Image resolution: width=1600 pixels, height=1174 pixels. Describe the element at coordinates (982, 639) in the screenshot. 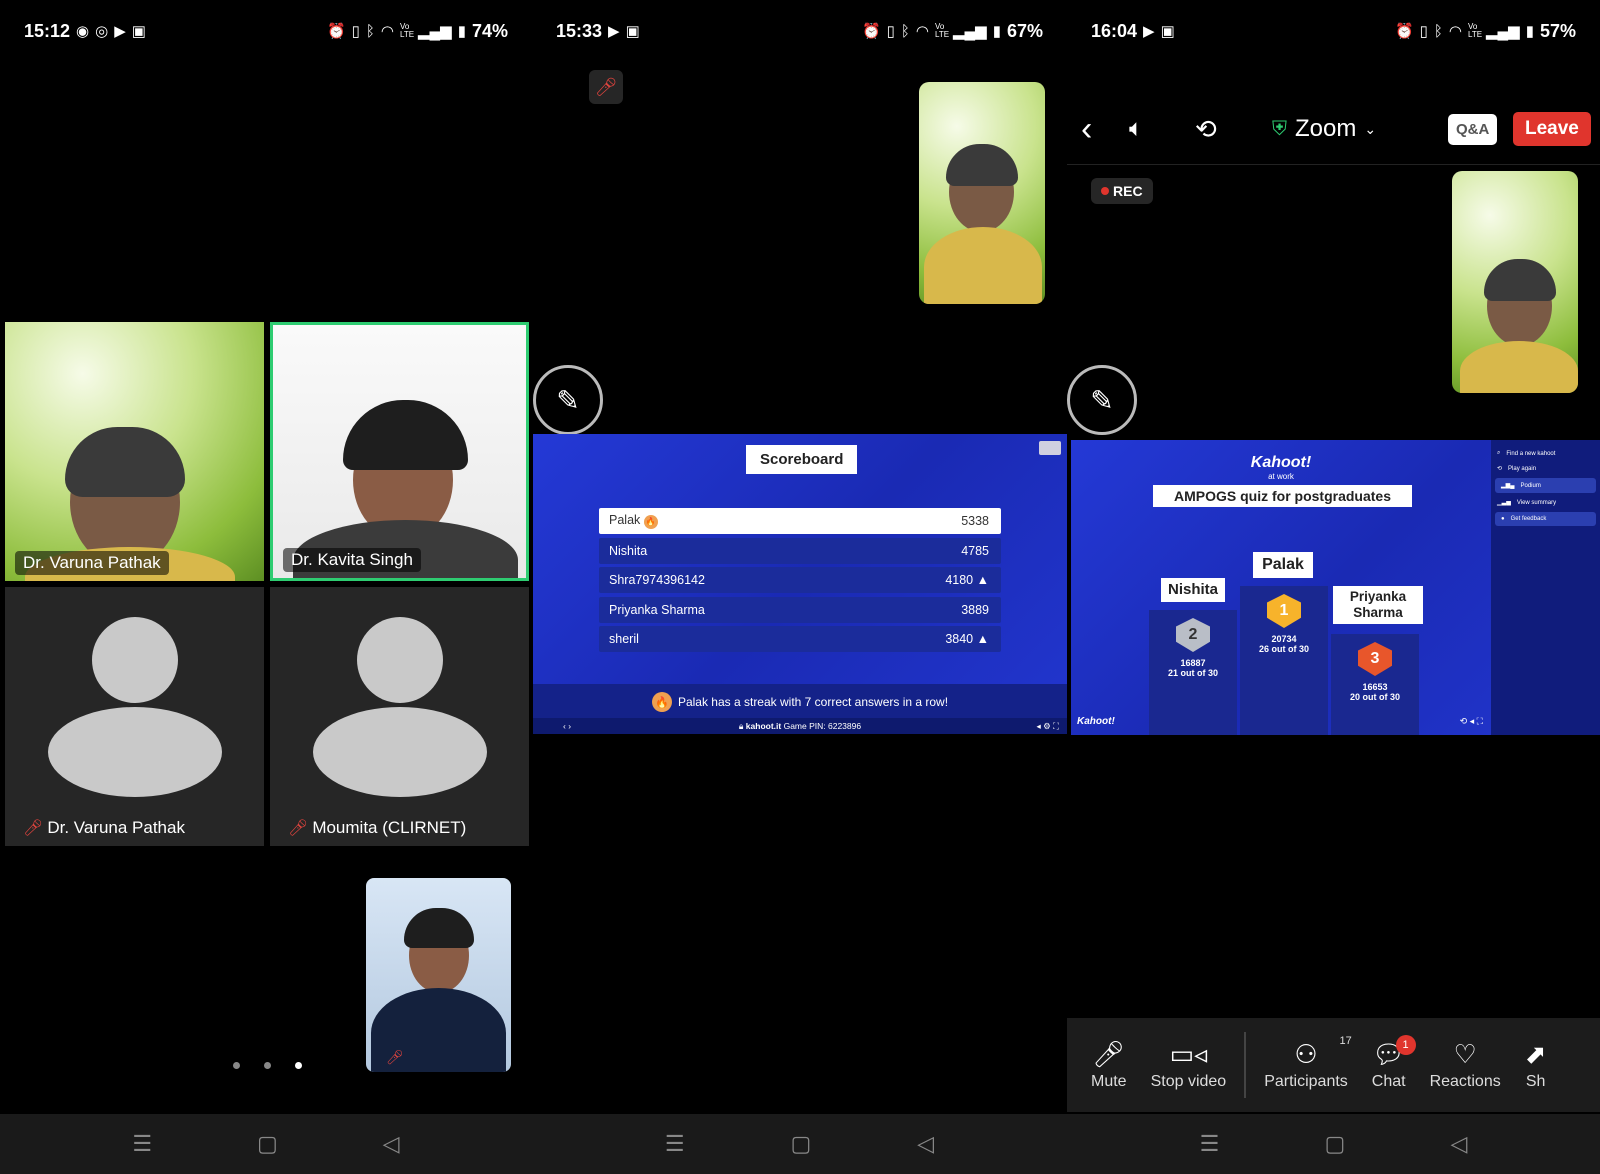

I see `up-arrow-icon: ▲` at that location.